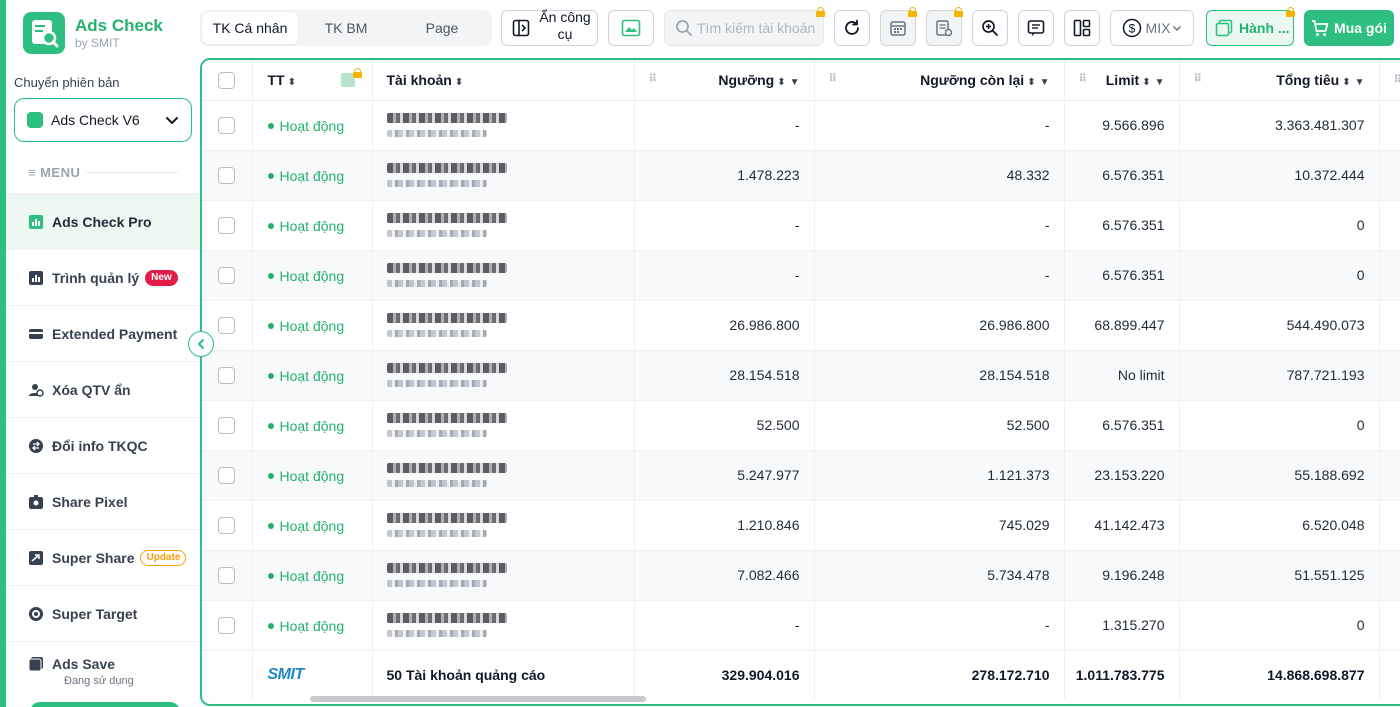  I want to click on image-button, so click(631, 28).